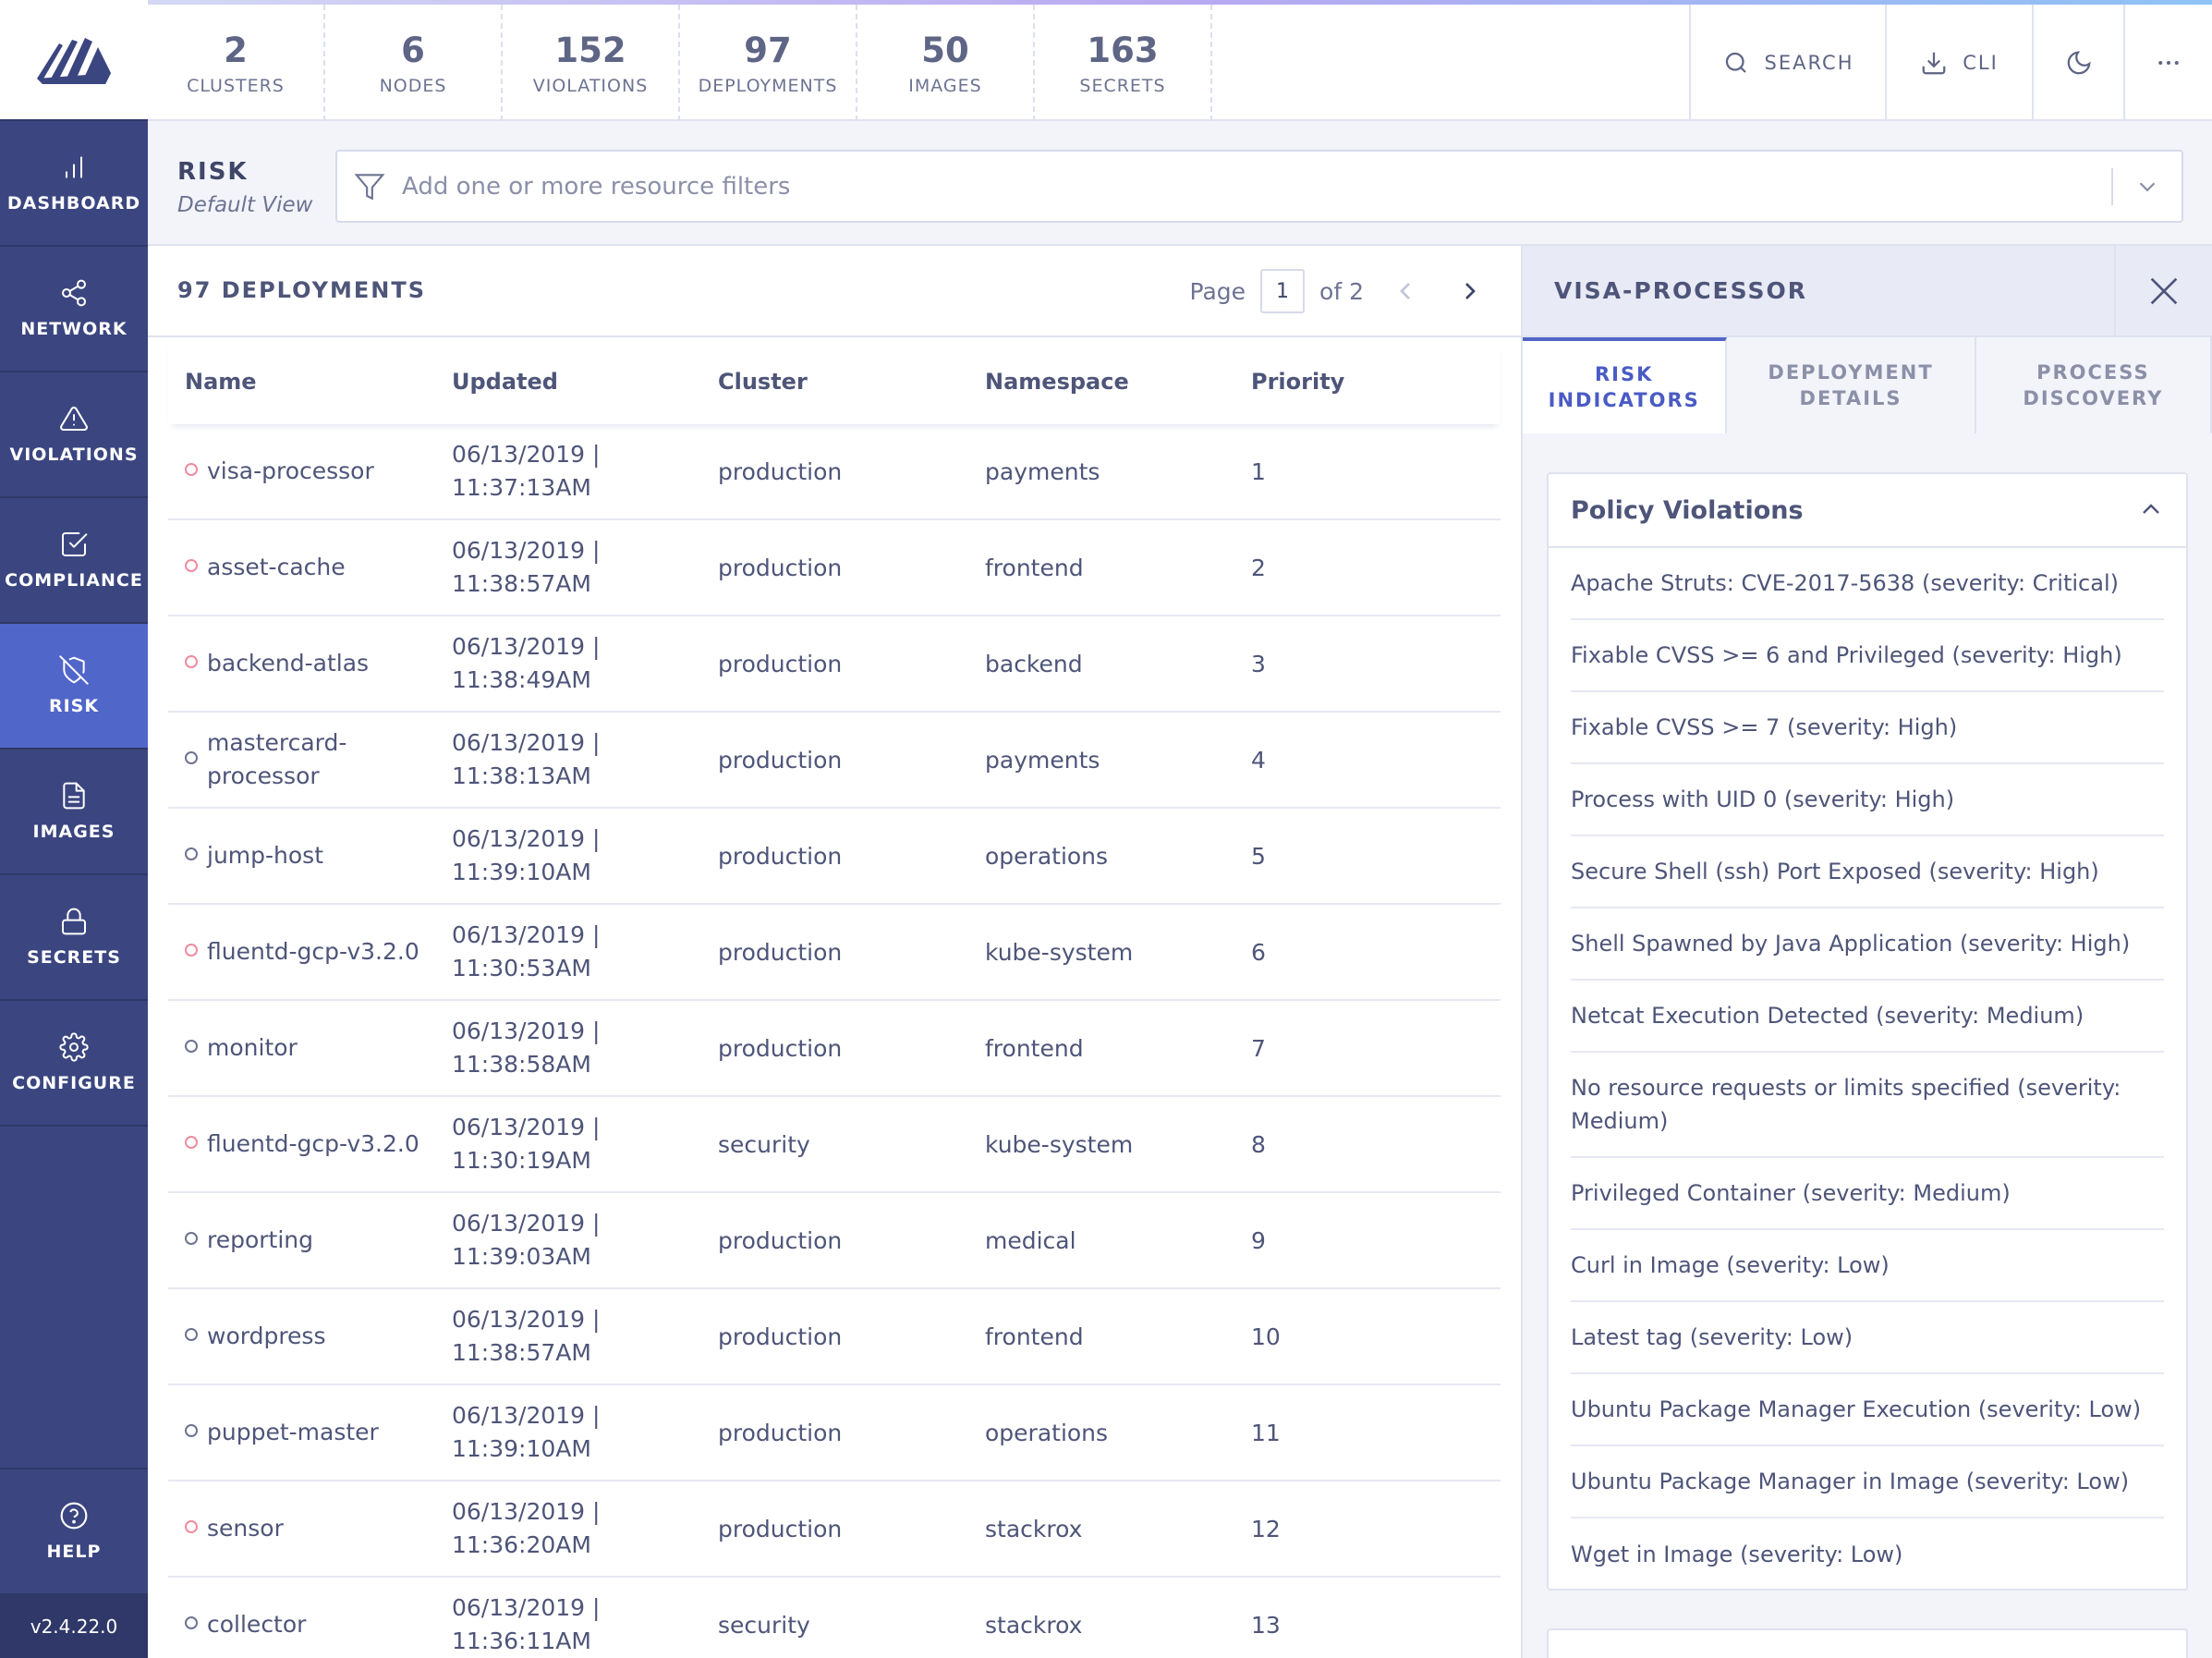  I want to click on tab-deployment-details: DEPLOYMENT DETAILS, so click(1851, 385).